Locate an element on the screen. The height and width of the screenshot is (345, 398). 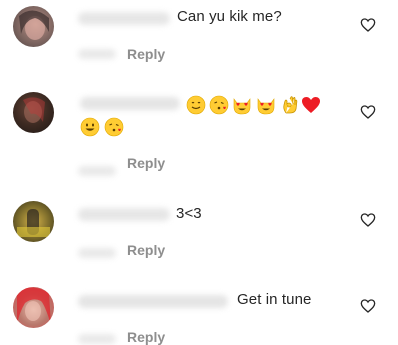
red-heart-emoji is located at coordinates (311, 105).